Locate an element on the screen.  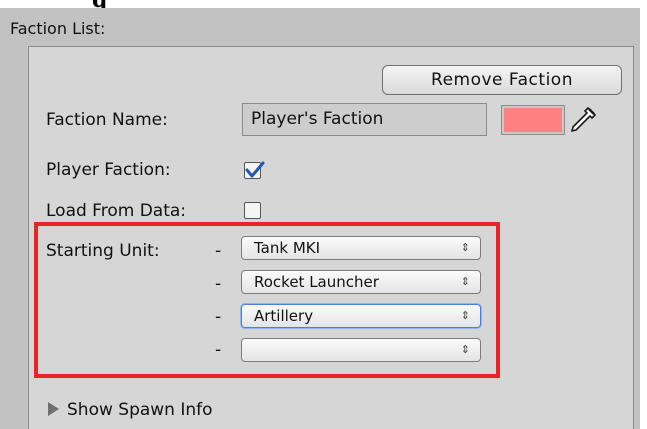
player-faction-label: Player Faction: is located at coordinates (108, 170).